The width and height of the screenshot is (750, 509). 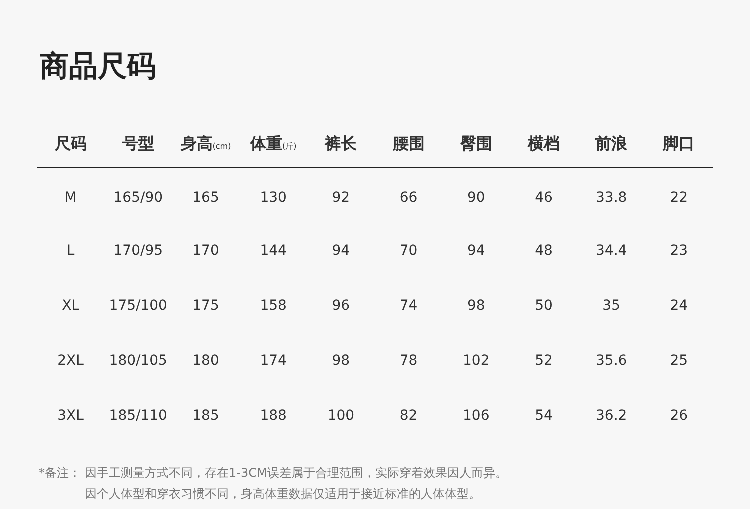 What do you see at coordinates (544, 198) in the screenshot?
I see `table-cell-text: 46` at bounding box center [544, 198].